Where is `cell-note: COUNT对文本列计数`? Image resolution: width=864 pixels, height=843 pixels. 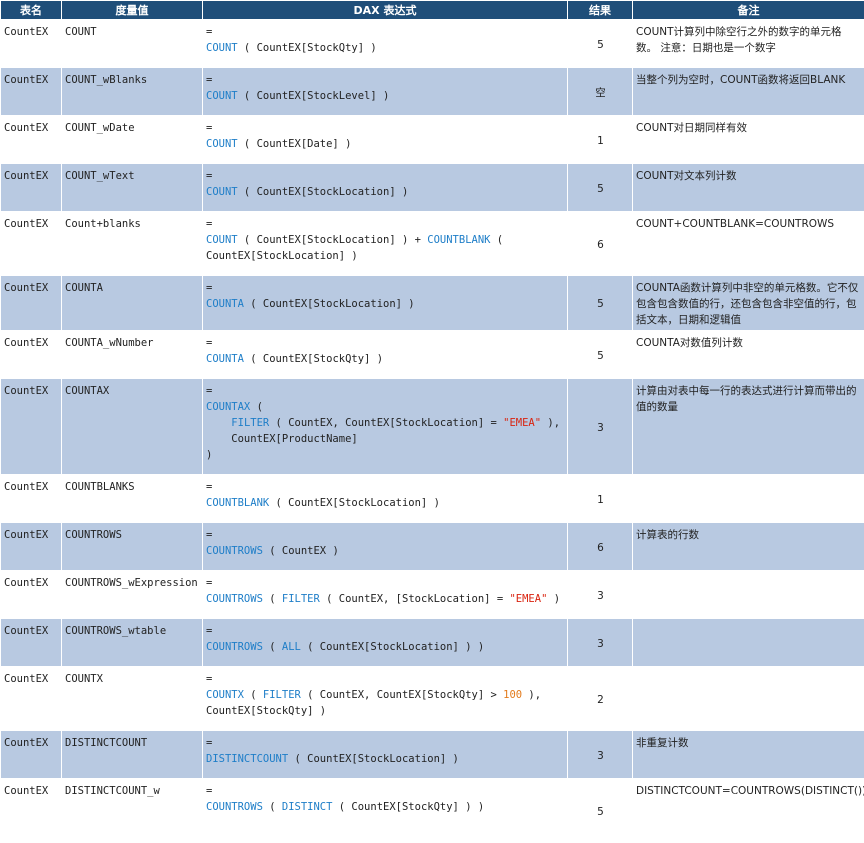
cell-note: COUNT对文本列计数 is located at coordinates (748, 188).